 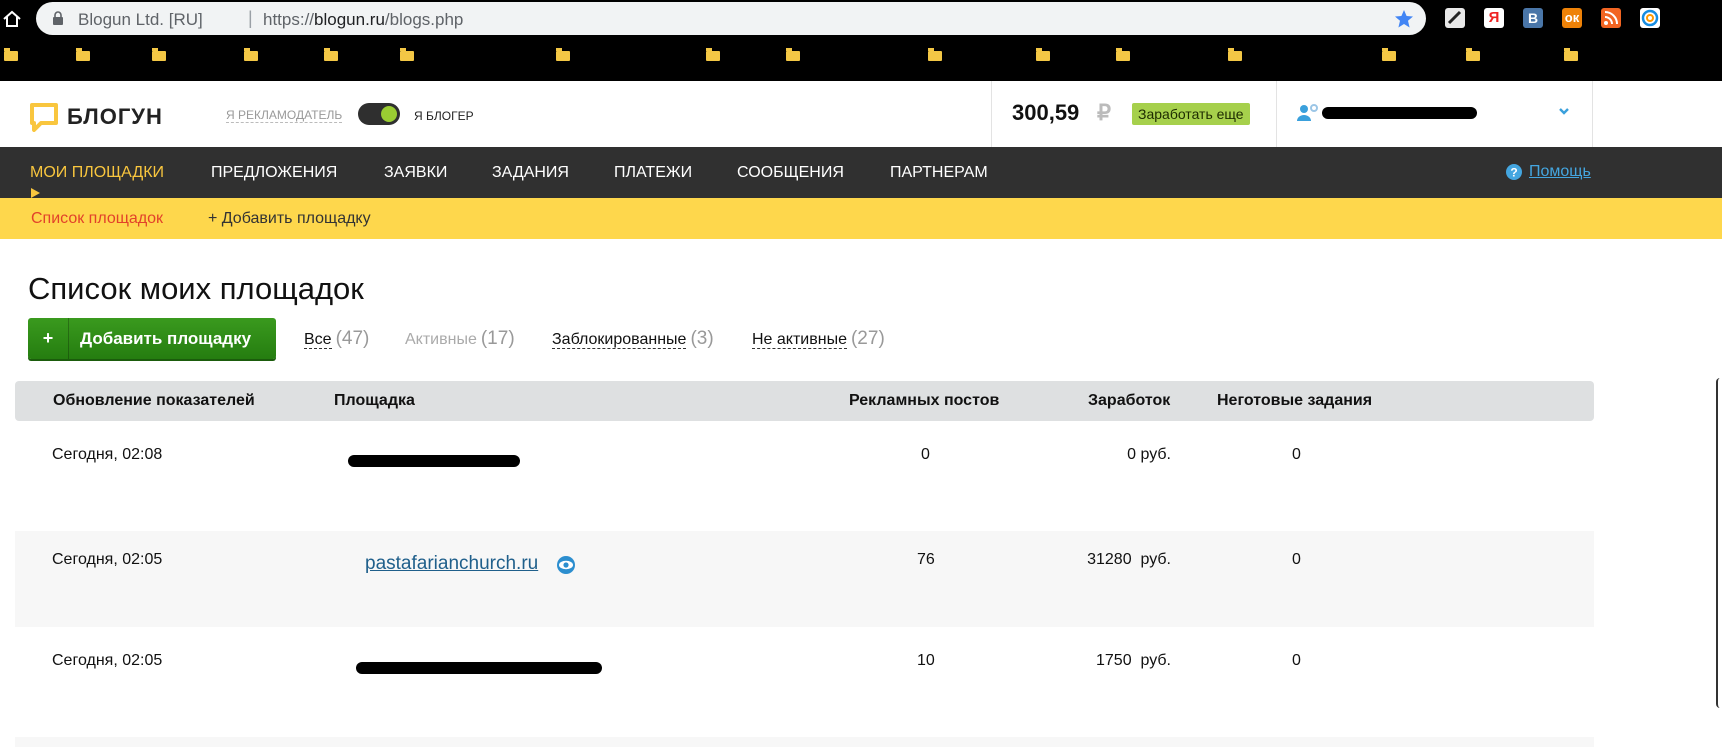 I want to click on nav-payments: ПЛАТЕЖИ, so click(x=653, y=173).